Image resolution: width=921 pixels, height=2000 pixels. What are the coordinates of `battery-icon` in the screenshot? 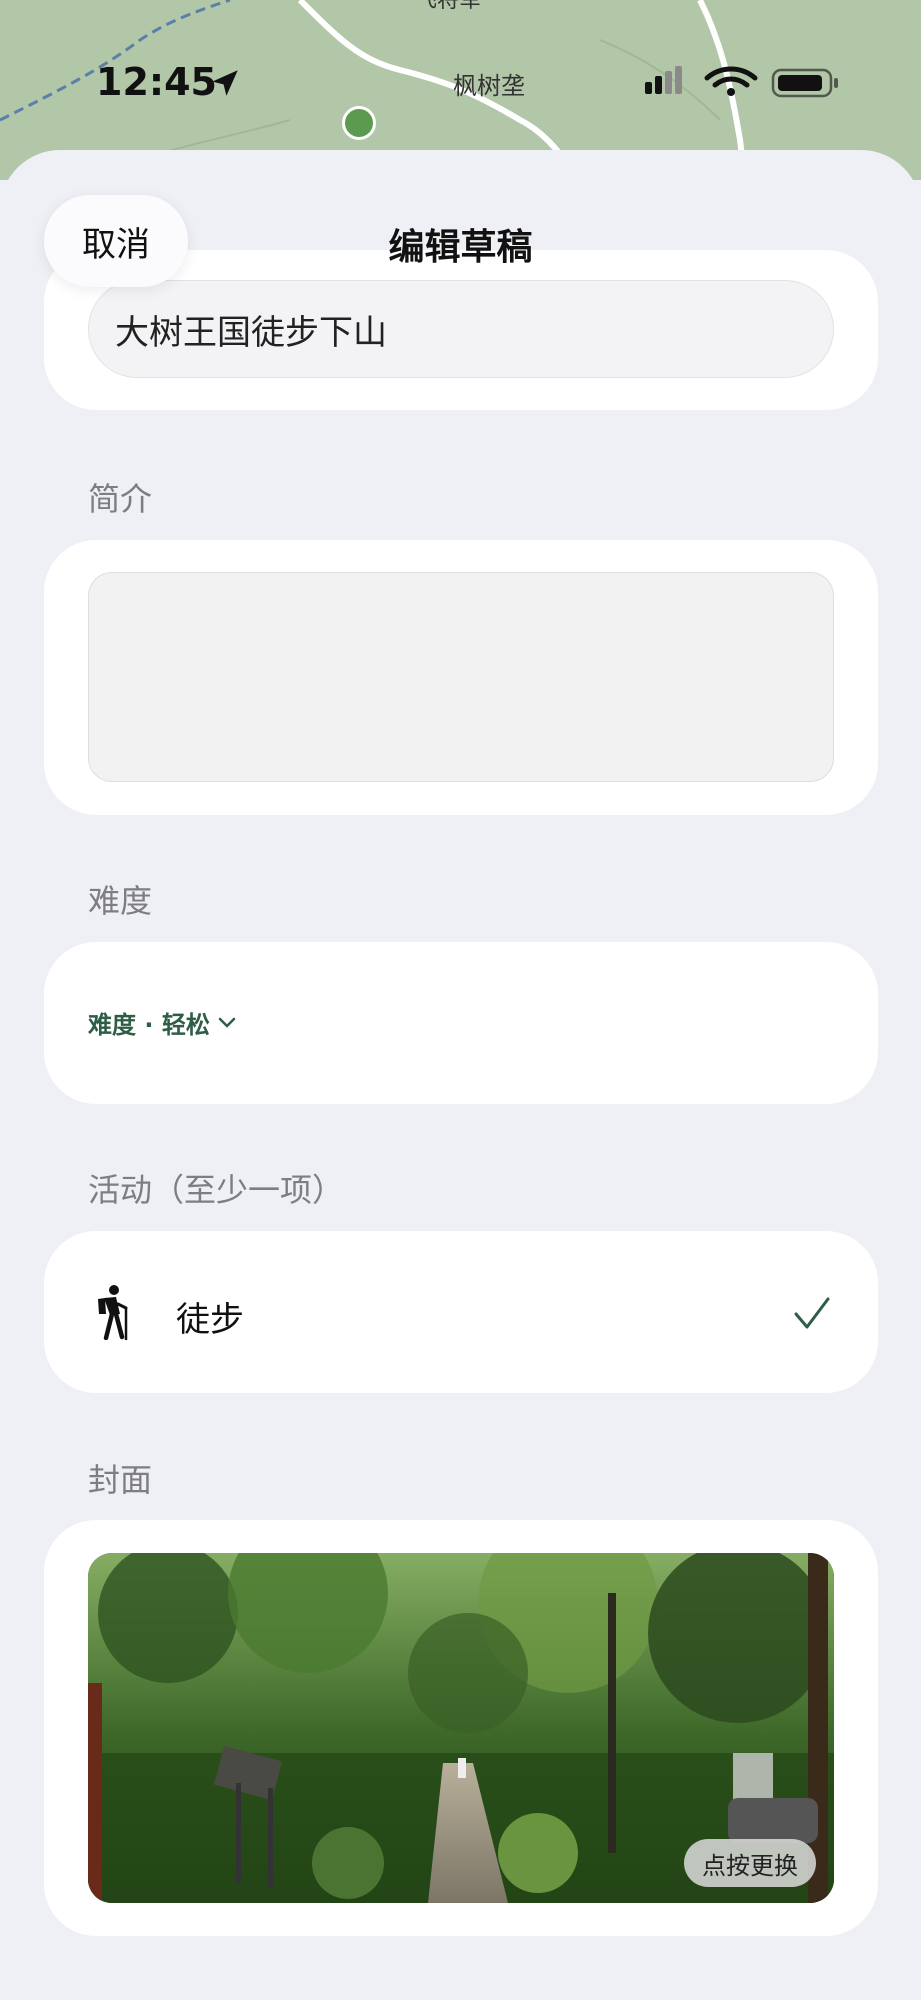 It's located at (804, 83).